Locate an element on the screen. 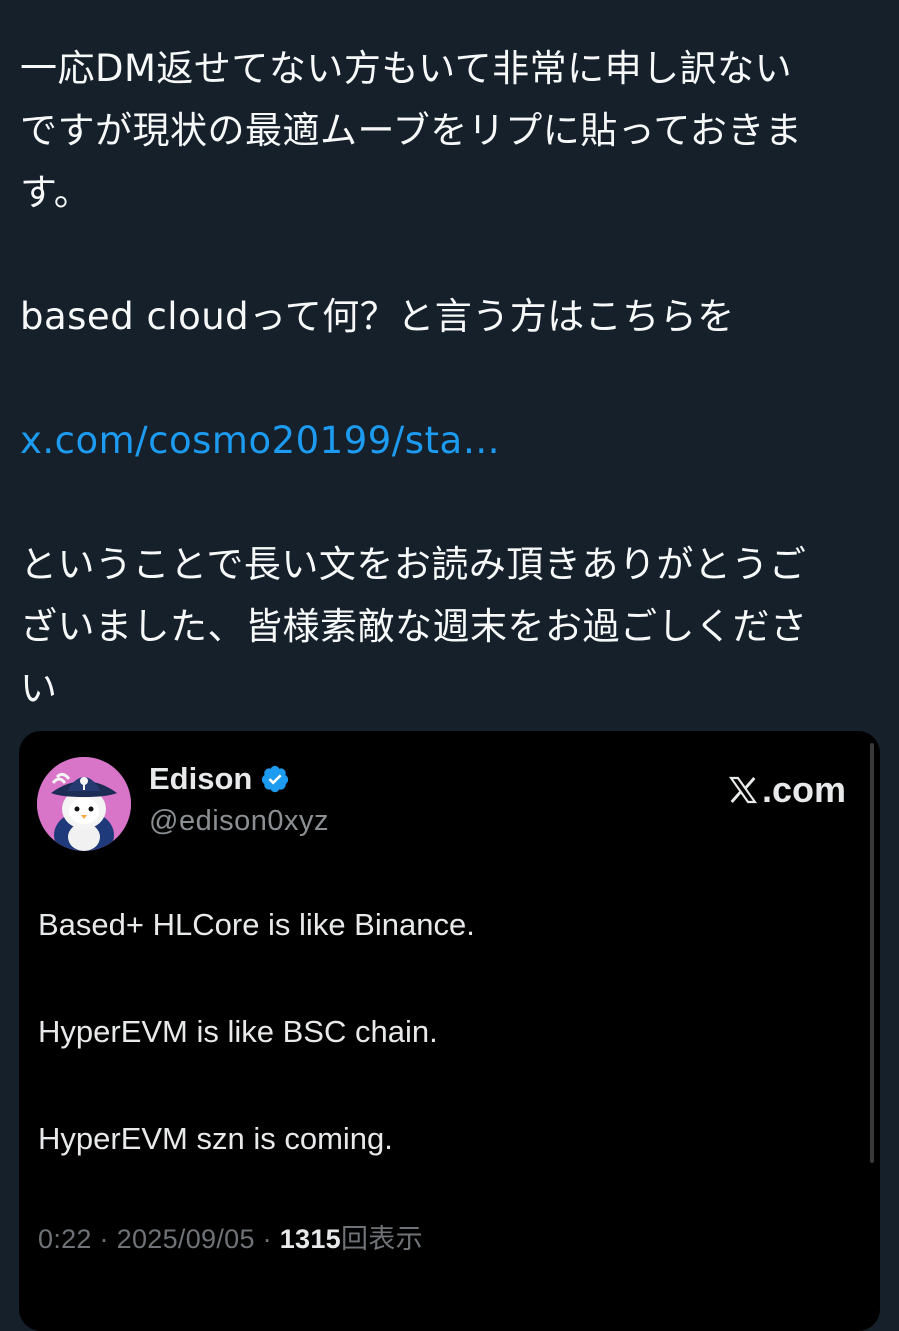 Image resolution: width=899 pixels, height=1331 pixels. tweet-time: 0:22 is located at coordinates (65, 1239).